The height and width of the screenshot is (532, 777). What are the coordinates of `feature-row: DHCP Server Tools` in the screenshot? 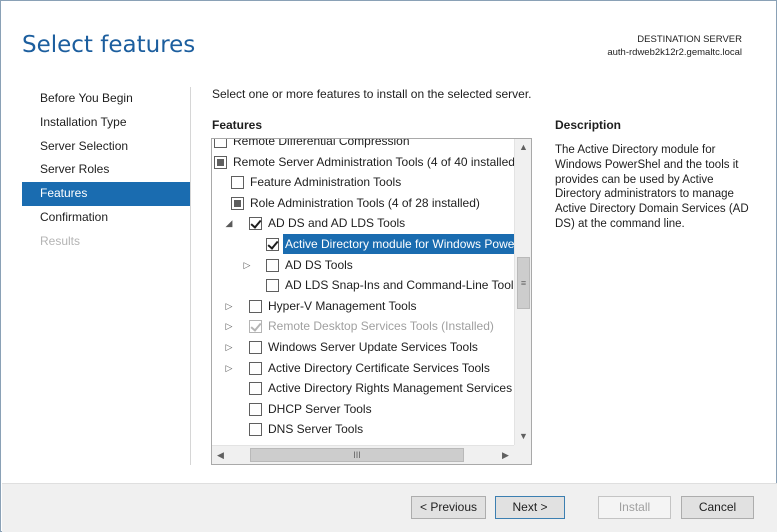 It's located at (363, 409).